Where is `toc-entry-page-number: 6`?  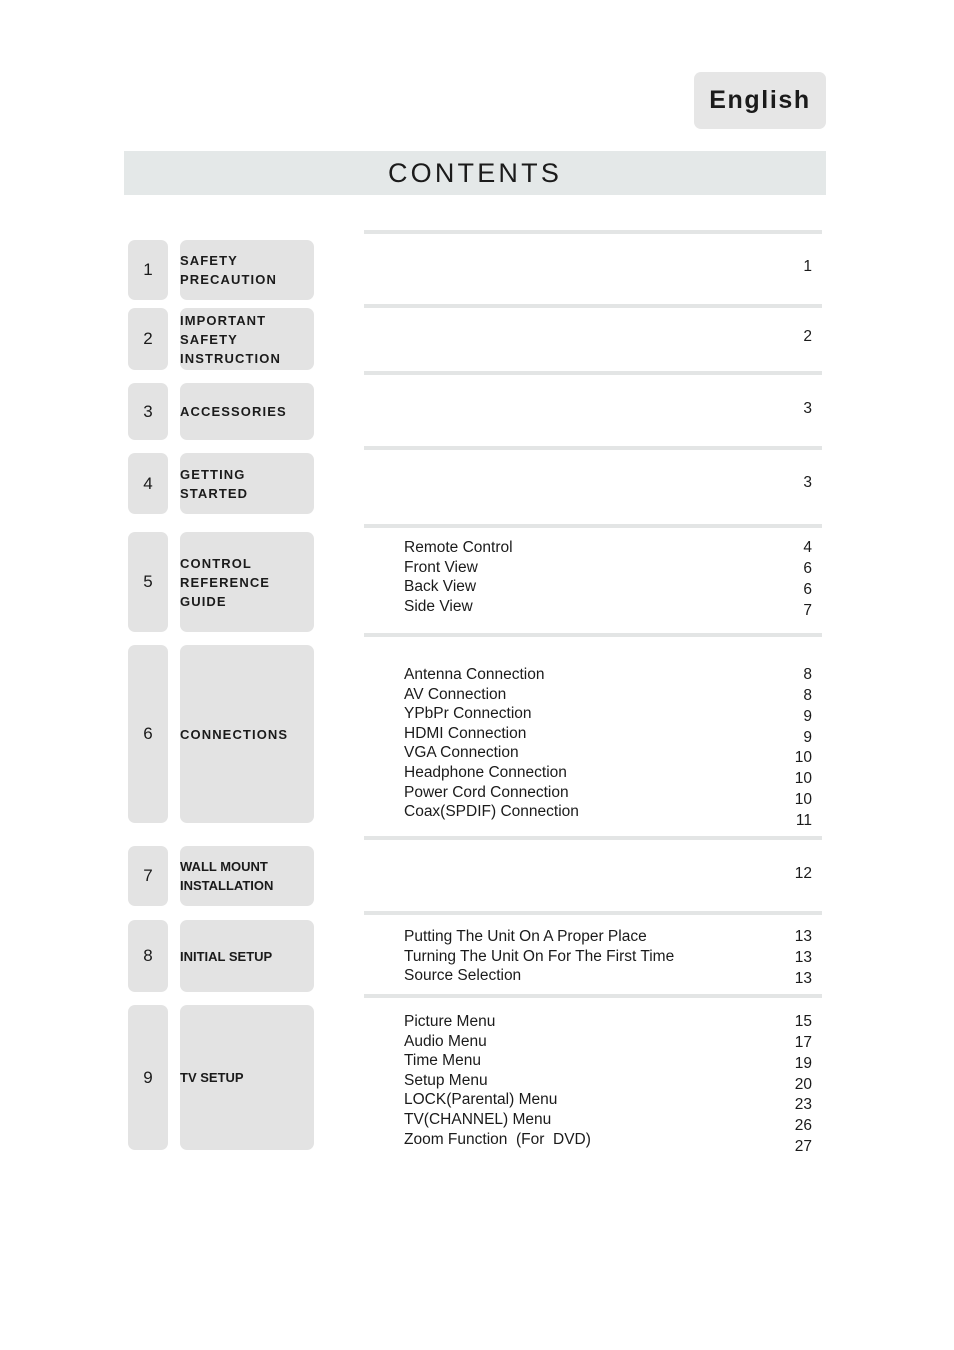
toc-entry-page-number: 6 is located at coordinates (807, 568).